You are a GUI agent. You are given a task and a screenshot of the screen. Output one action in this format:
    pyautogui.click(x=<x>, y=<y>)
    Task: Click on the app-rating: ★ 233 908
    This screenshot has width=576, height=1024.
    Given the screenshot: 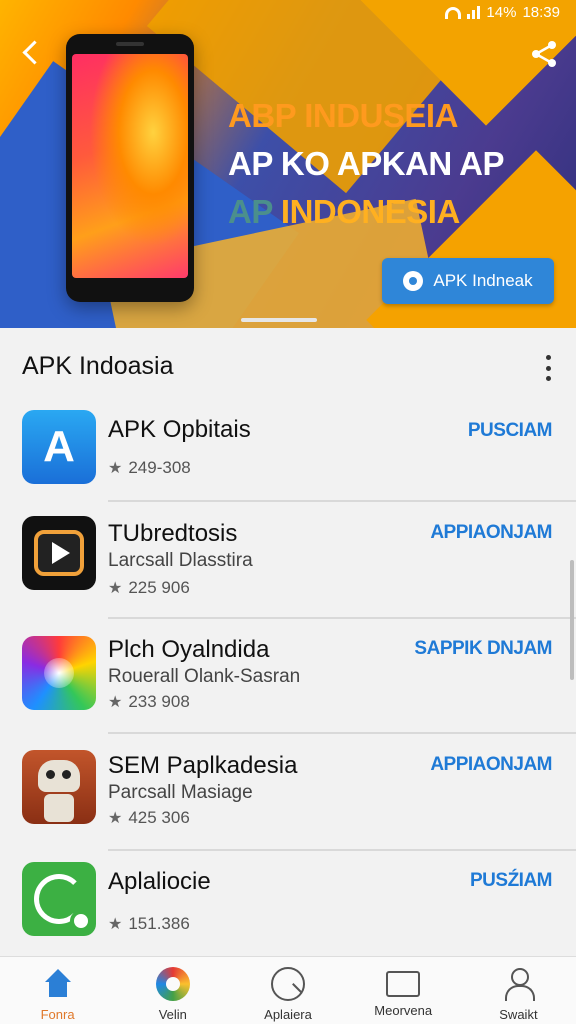 What is the action you would take?
    pyautogui.click(x=149, y=702)
    